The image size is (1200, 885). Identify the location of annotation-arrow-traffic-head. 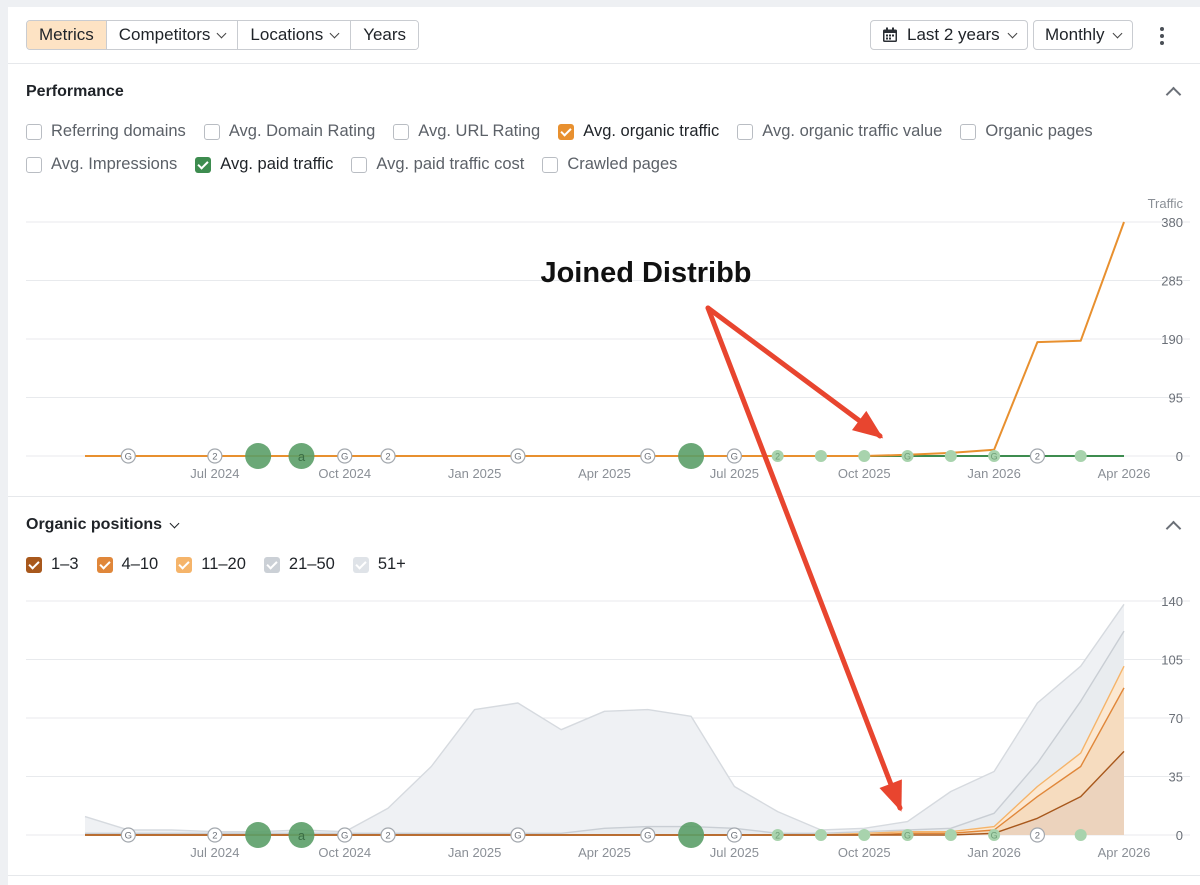
(867, 424).